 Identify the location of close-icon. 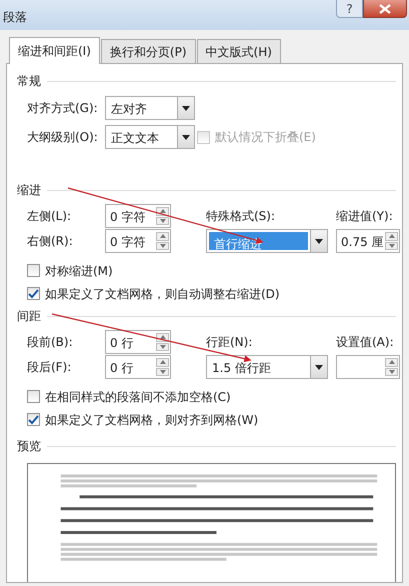
(385, 9).